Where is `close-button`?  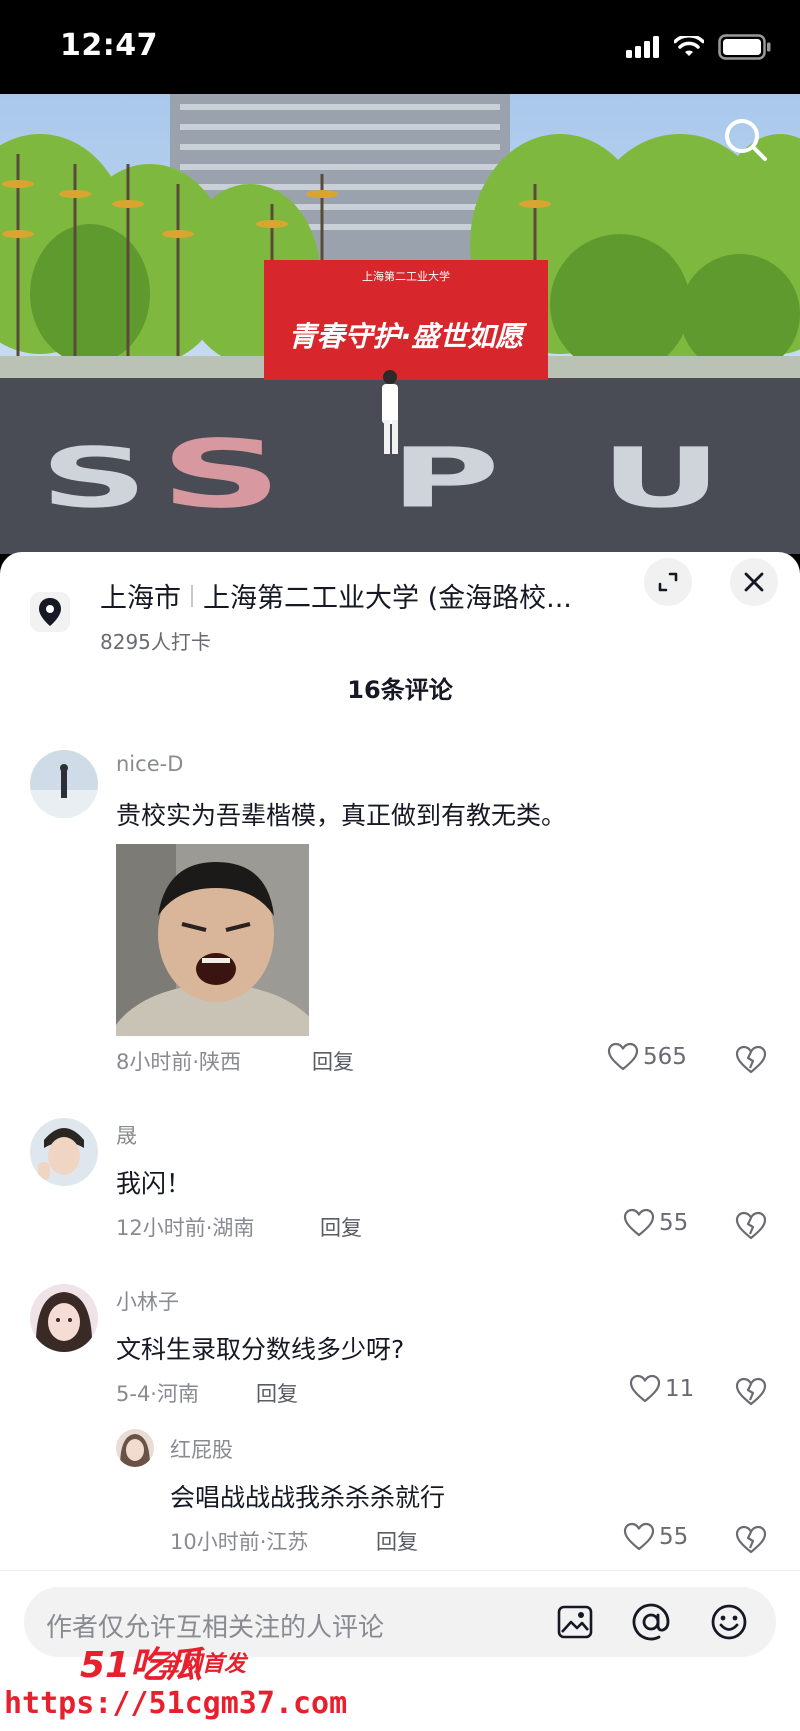 close-button is located at coordinates (754, 582).